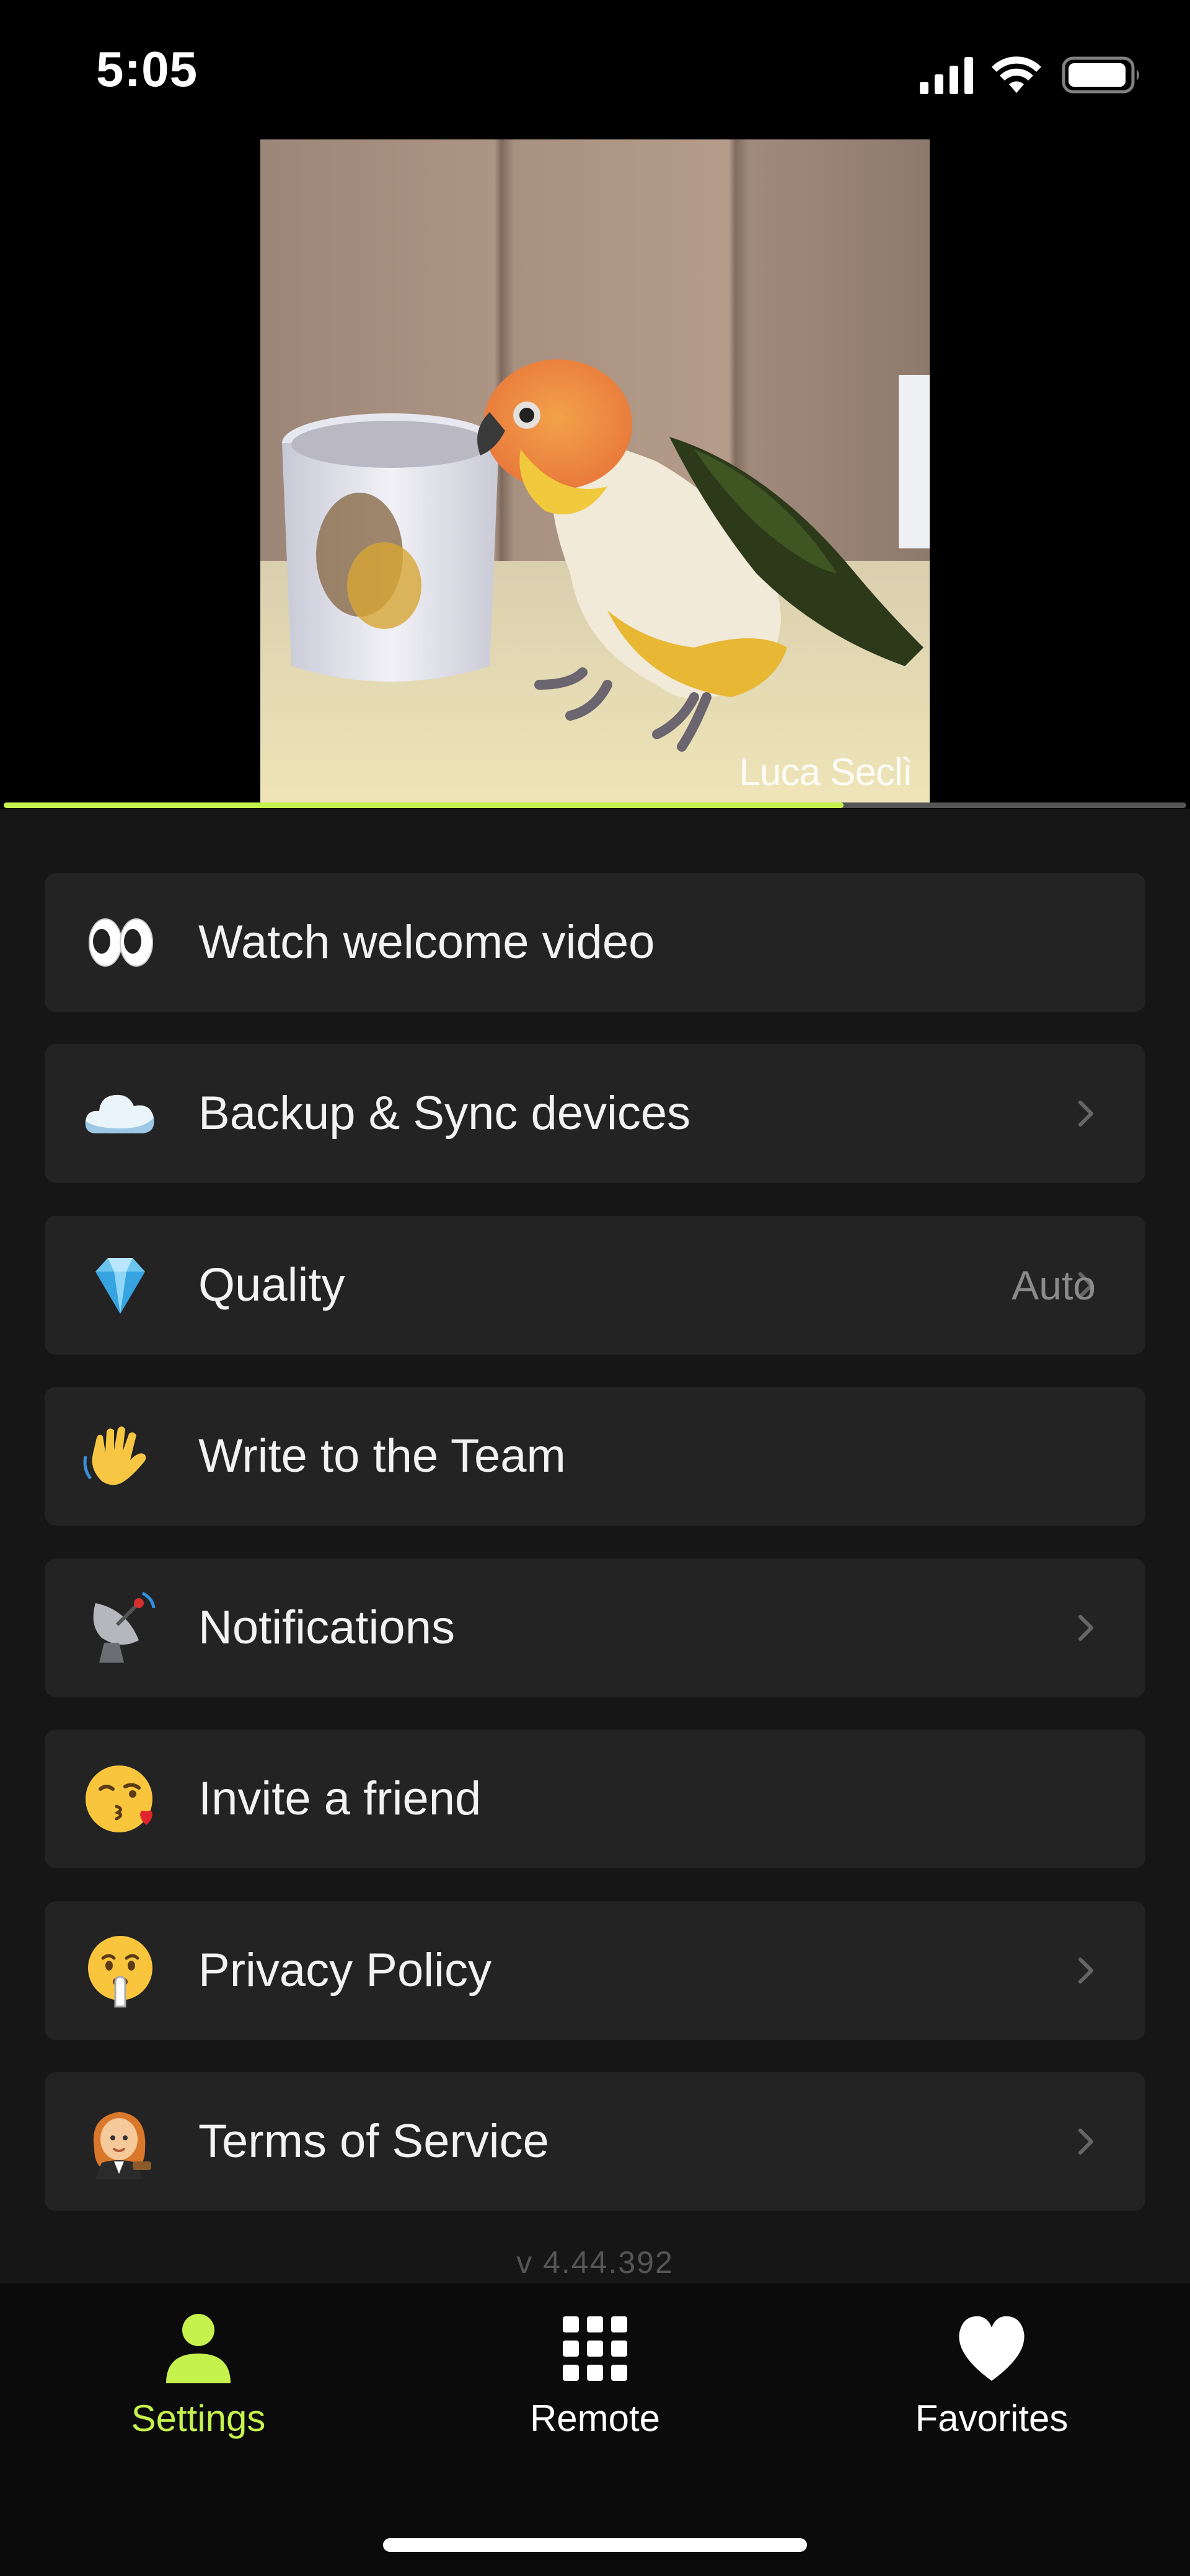  Describe the element at coordinates (373, 2142) in the screenshot. I see `menu-label: Terms of Service` at that location.